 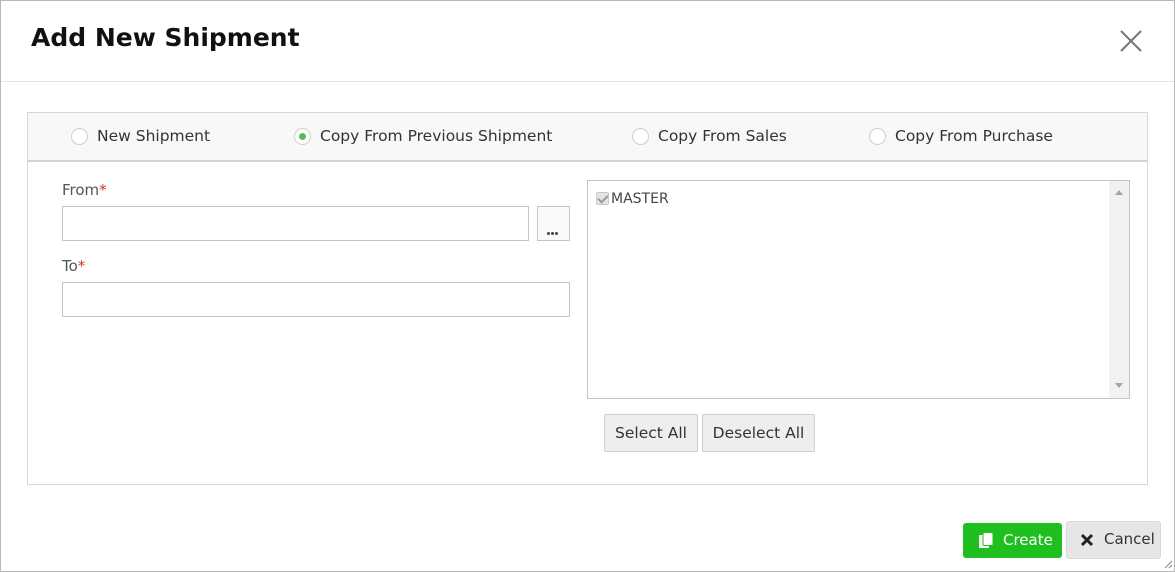 What do you see at coordinates (316, 299) in the screenshot?
I see `to-input` at bounding box center [316, 299].